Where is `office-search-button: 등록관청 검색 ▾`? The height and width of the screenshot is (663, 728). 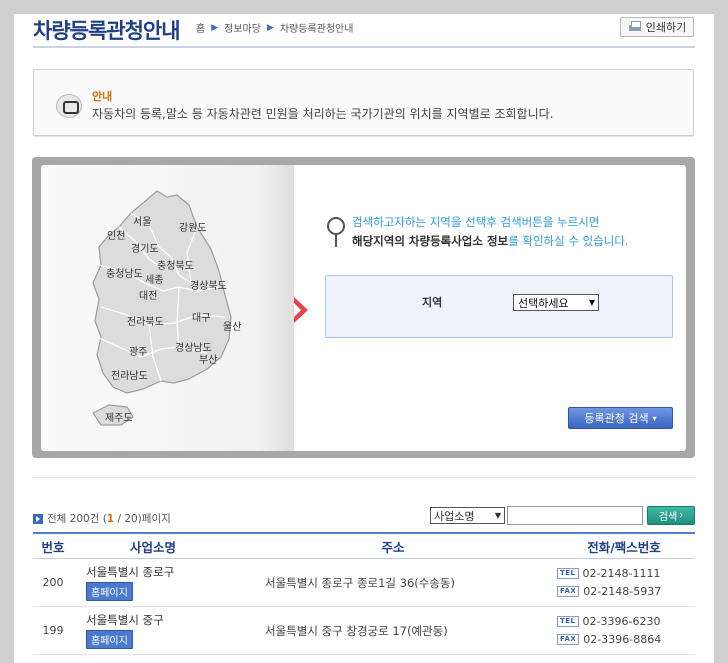 office-search-button: 등록관청 검색 ▾ is located at coordinates (620, 418).